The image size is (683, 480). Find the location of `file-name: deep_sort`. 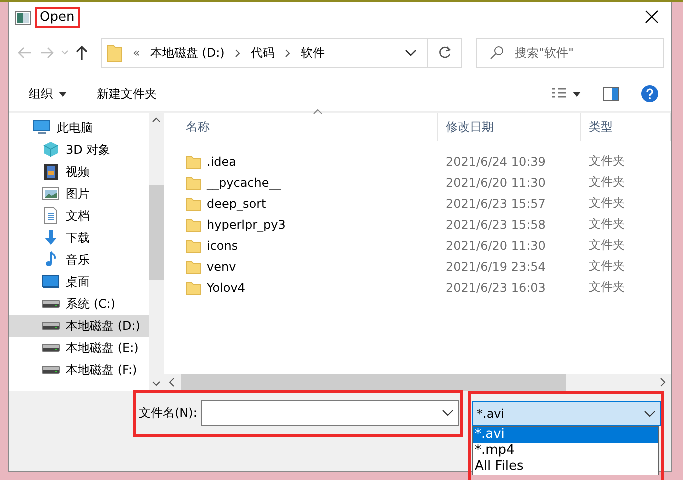

file-name: deep_sort is located at coordinates (308, 204).